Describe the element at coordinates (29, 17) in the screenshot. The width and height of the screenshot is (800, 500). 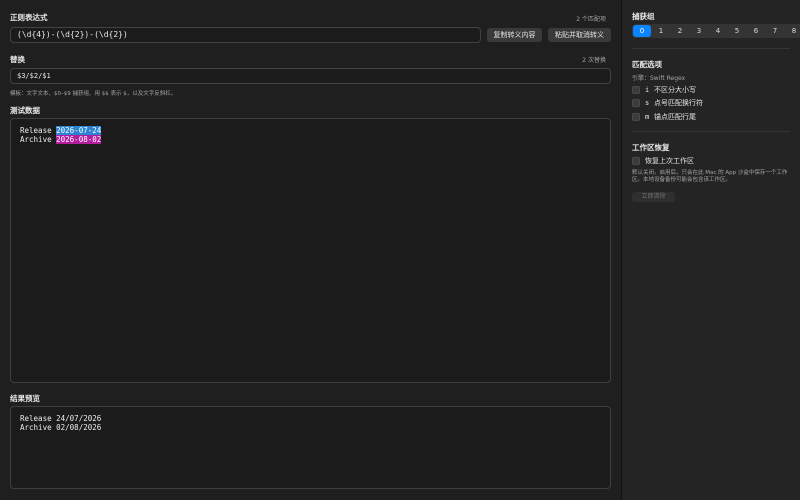
I see `regex-section-title: 正则表达式` at that location.